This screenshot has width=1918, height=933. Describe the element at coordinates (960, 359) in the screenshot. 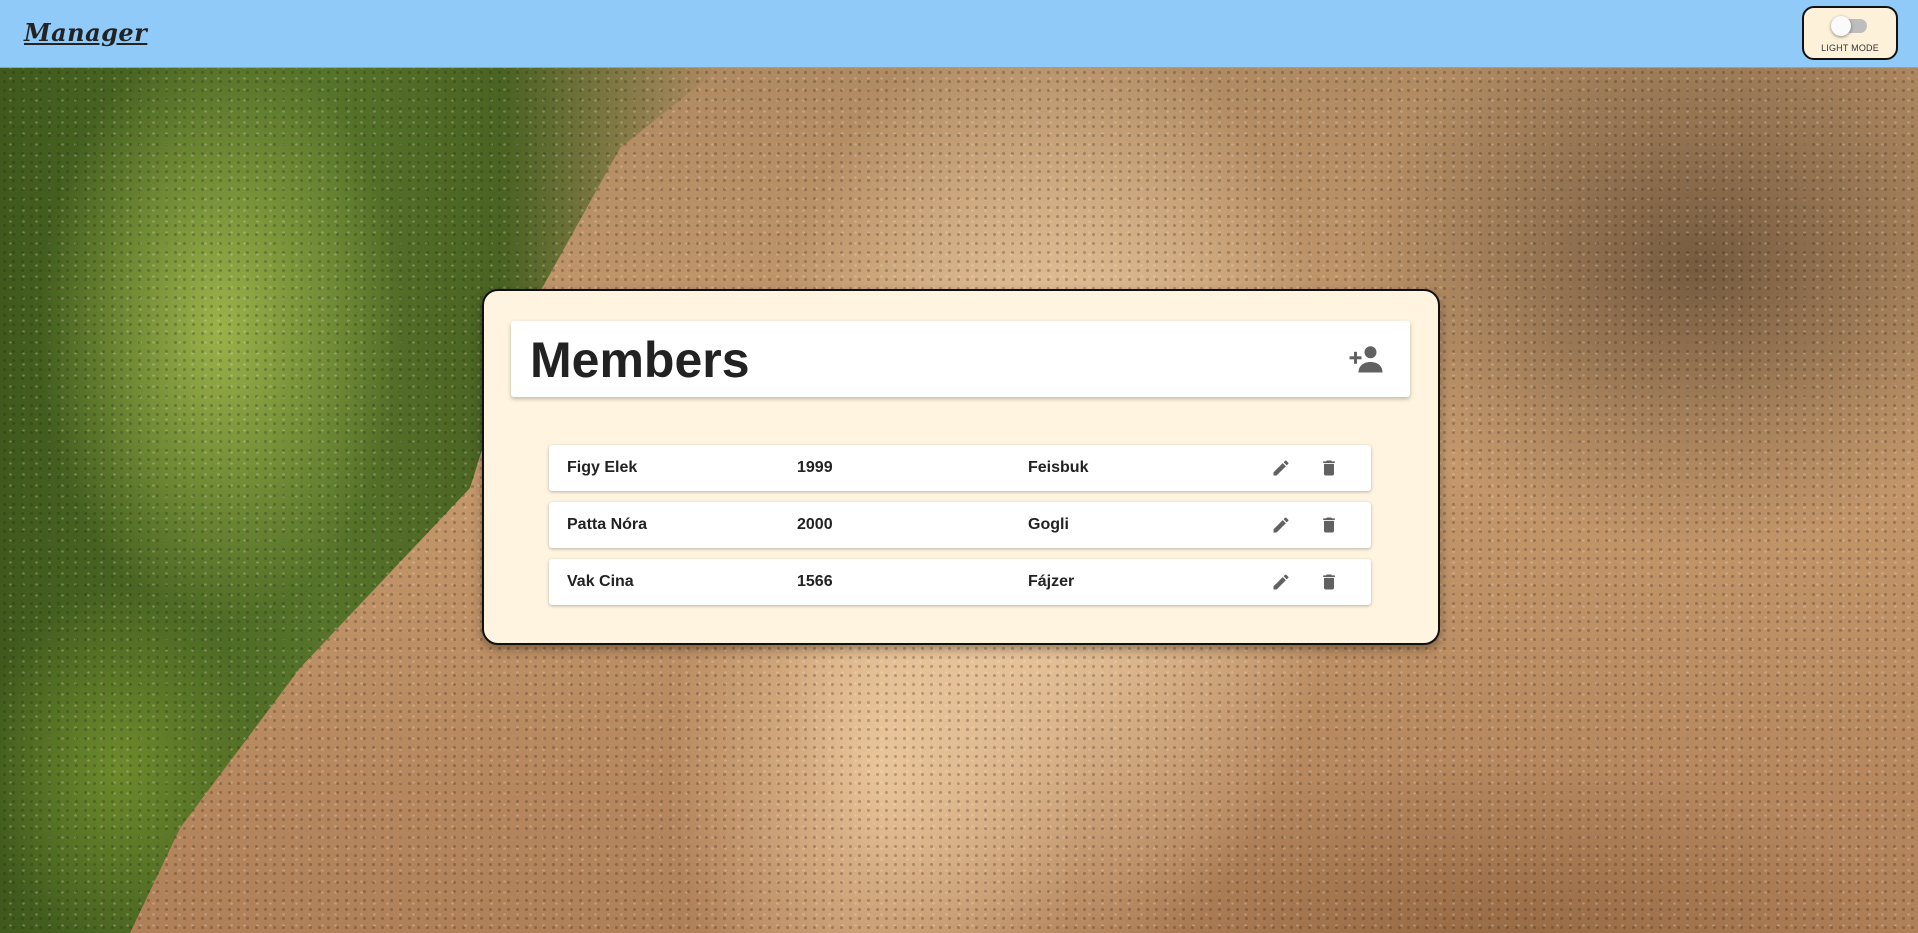

I see `members-header: Members` at that location.